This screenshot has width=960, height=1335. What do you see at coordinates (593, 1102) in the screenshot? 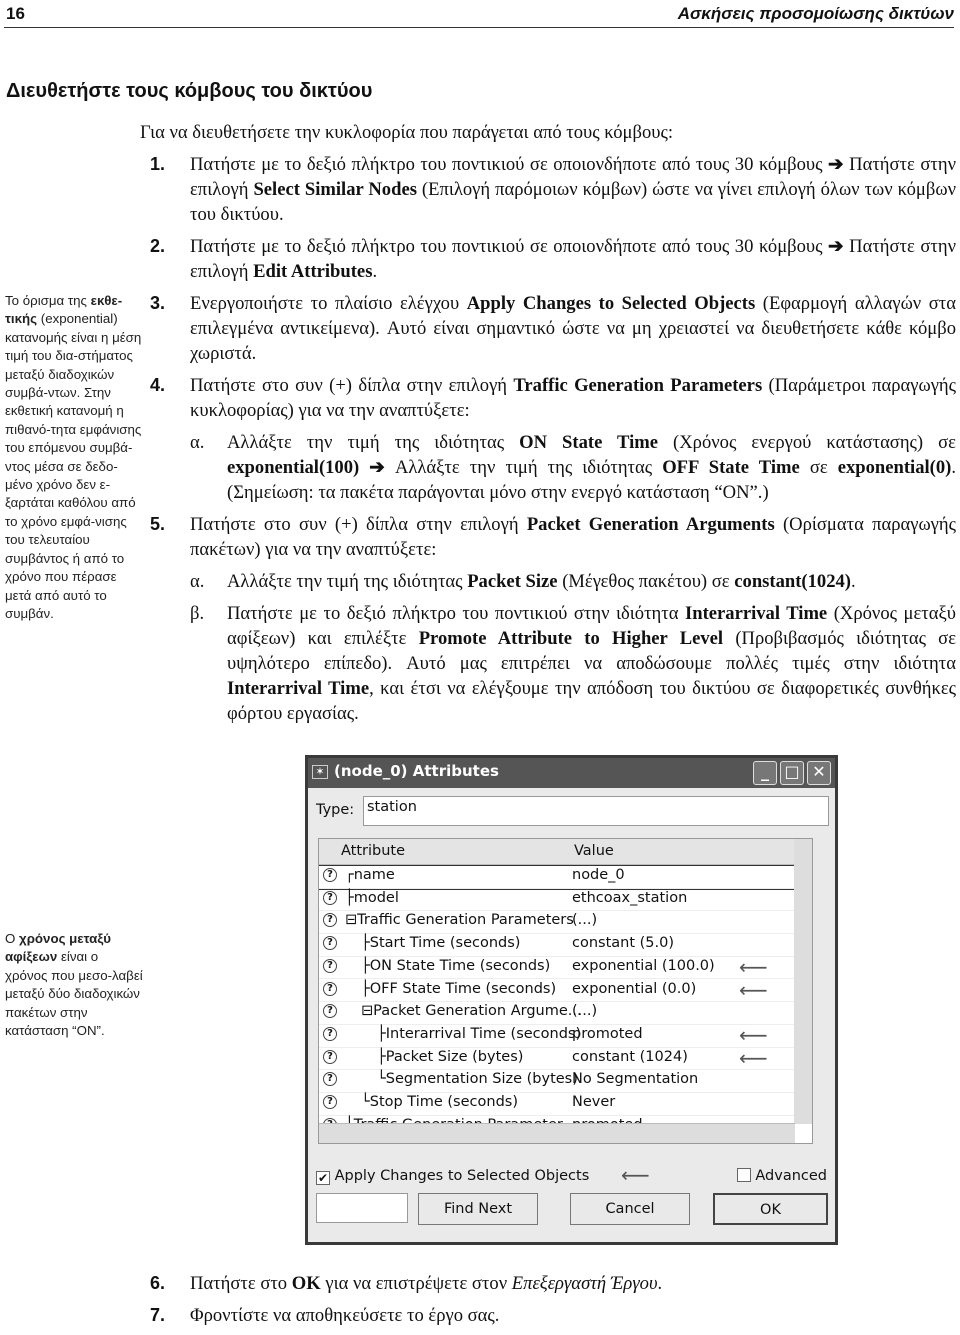
I see `attribute-value: Never` at bounding box center [593, 1102].